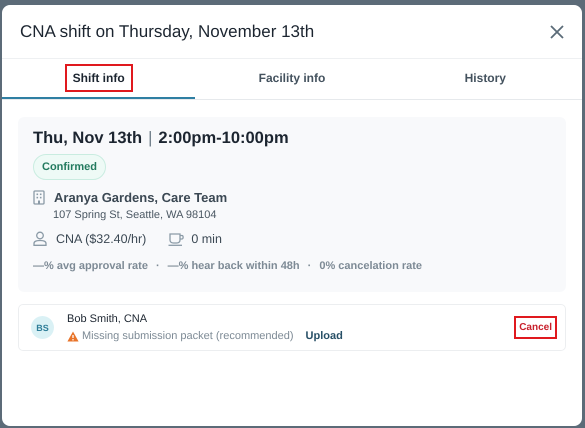 The image size is (585, 428). What do you see at coordinates (370, 266) in the screenshot?
I see `stat-text: 0% cancelation rate` at bounding box center [370, 266].